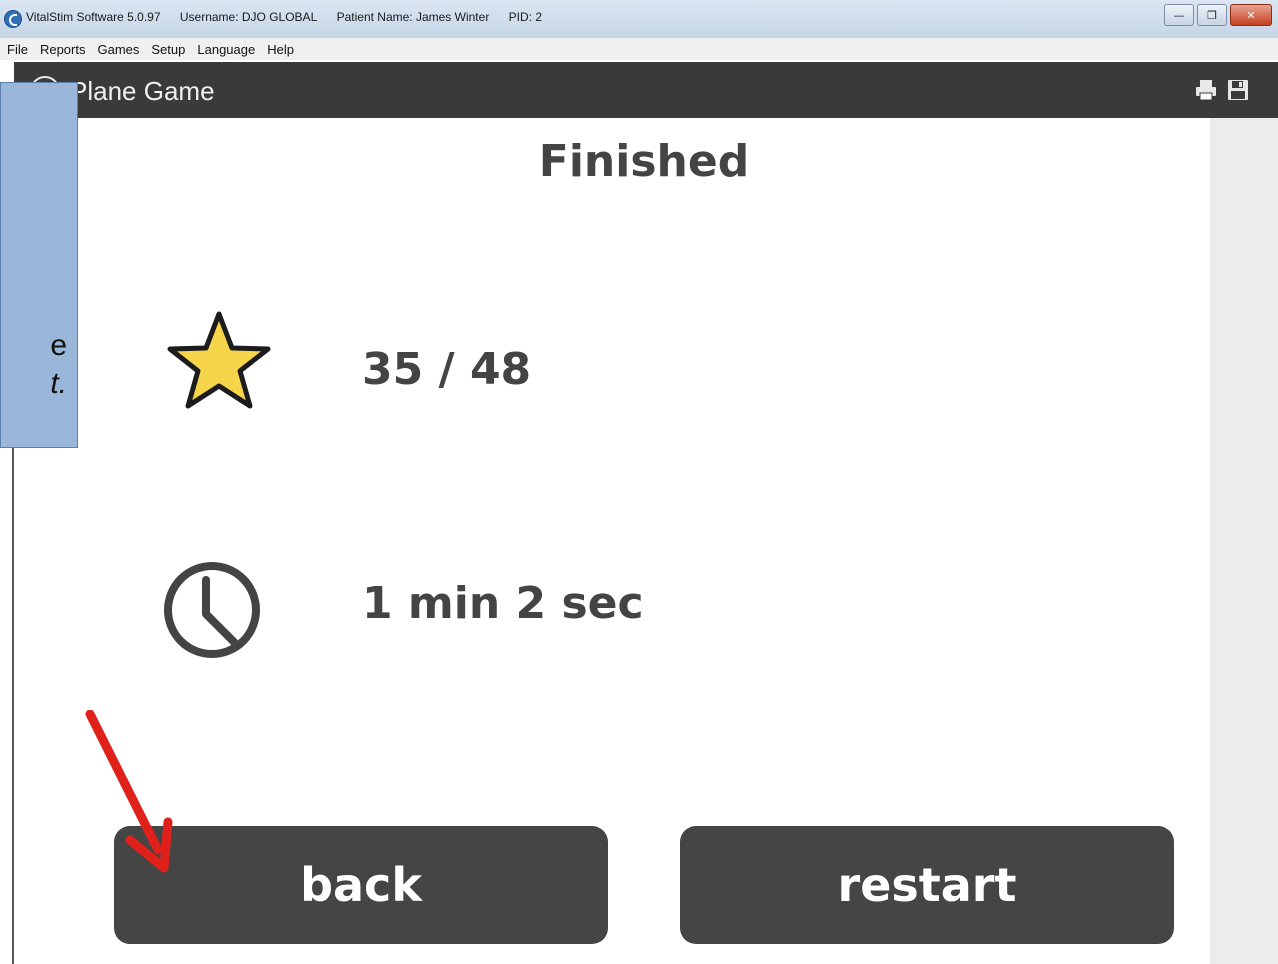  Describe the element at coordinates (927, 885) in the screenshot. I see `restart-button: restart` at that location.